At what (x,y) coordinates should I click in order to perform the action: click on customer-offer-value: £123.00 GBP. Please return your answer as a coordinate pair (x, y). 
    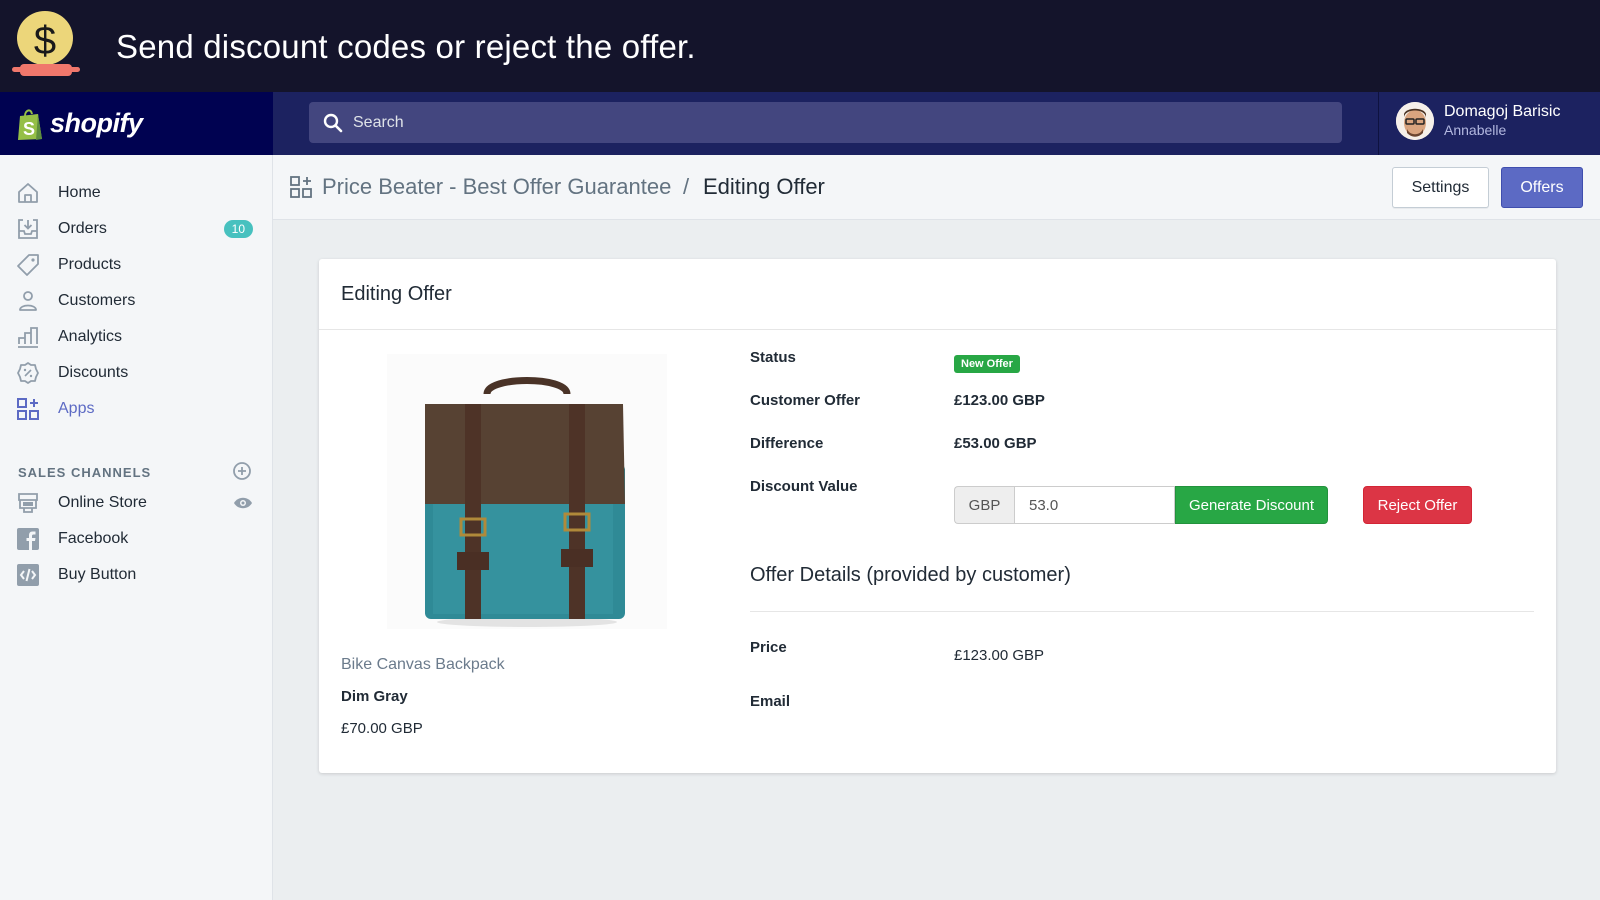
    Looking at the image, I should click on (999, 400).